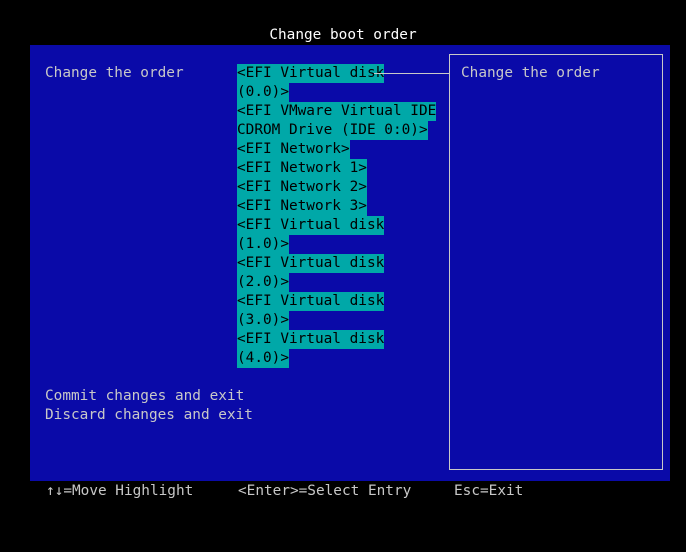 The image size is (686, 552). What do you see at coordinates (149, 415) in the screenshot?
I see `discard-changes-option: Discard changes and exit` at bounding box center [149, 415].